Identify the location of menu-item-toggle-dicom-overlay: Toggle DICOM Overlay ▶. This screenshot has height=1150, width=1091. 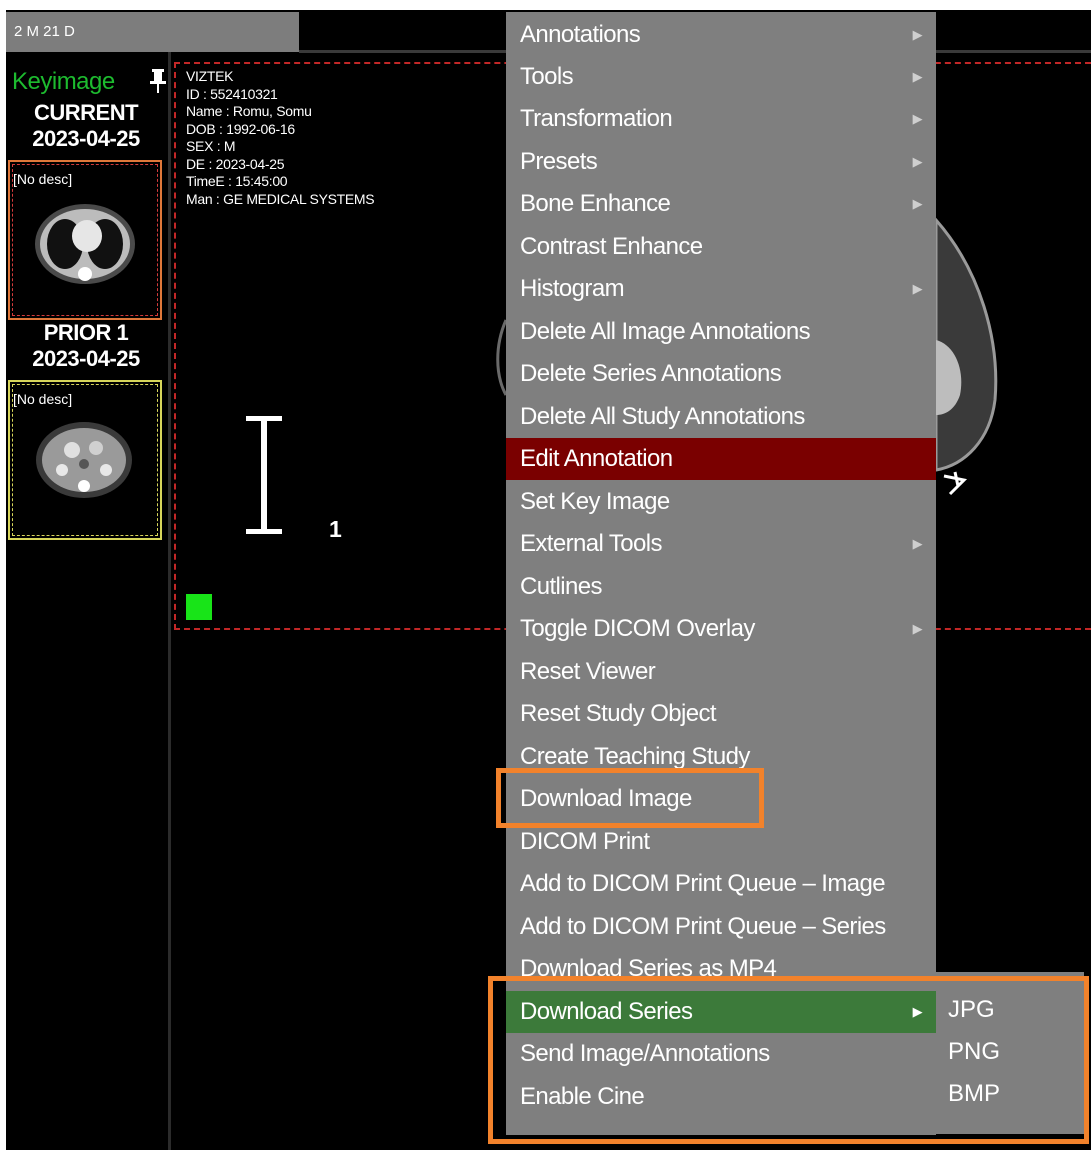
(721, 629).